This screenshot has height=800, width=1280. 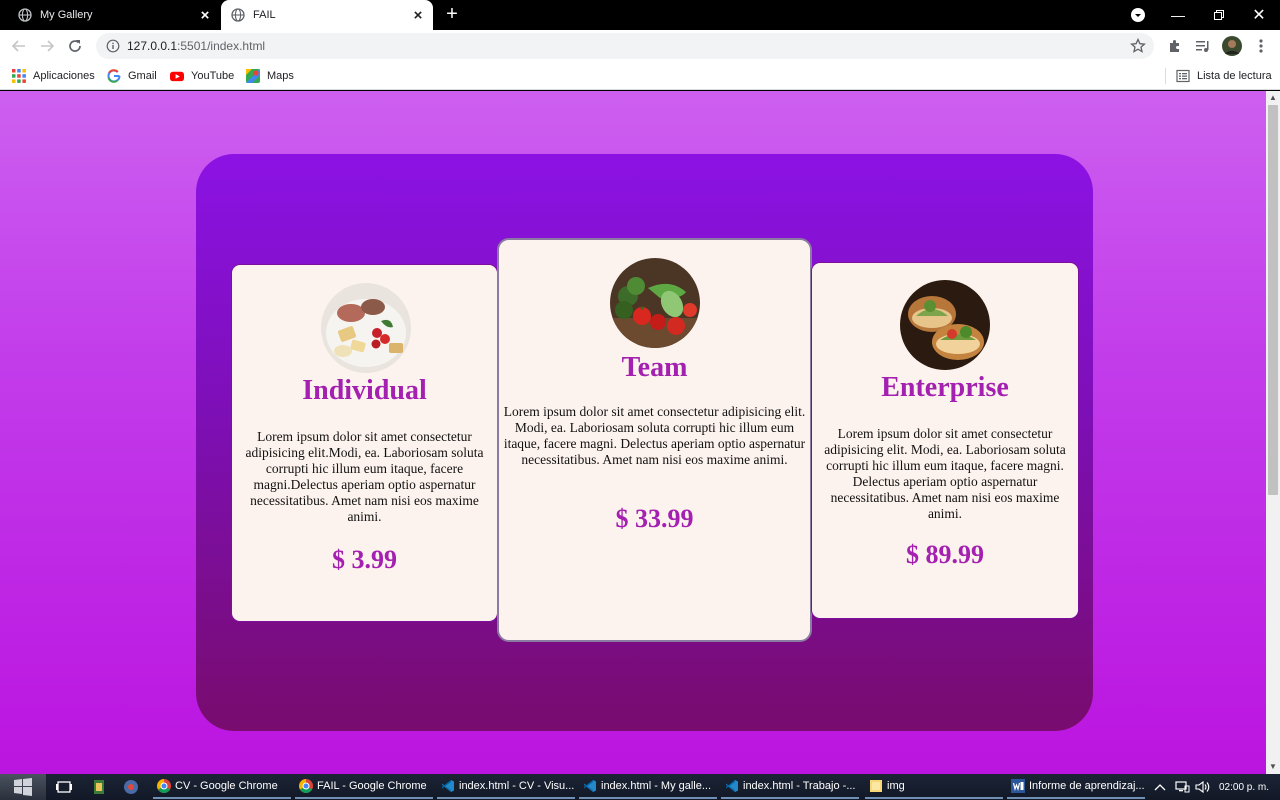 What do you see at coordinates (945, 387) in the screenshot?
I see `plan-title: Enterprise` at bounding box center [945, 387].